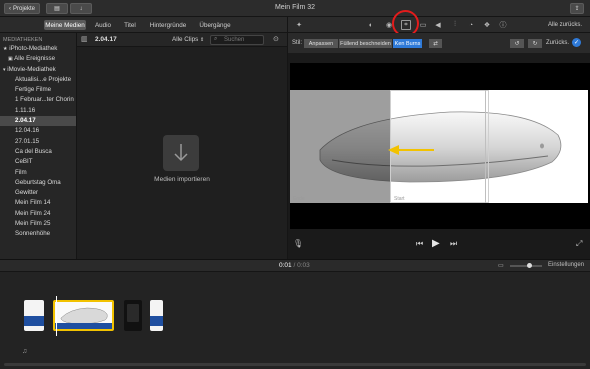 The height and width of the screenshot is (369, 590). Describe the element at coordinates (38, 214) in the screenshot. I see `sidebar-item-event: Mein Film 24` at that location.